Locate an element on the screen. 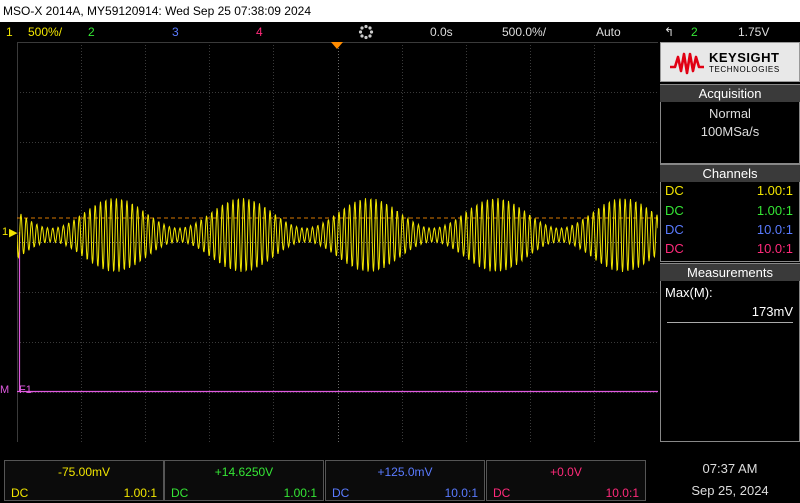 Image resolution: width=800 pixels, height=503 pixels. measurement-value: 173mV is located at coordinates (772, 311).